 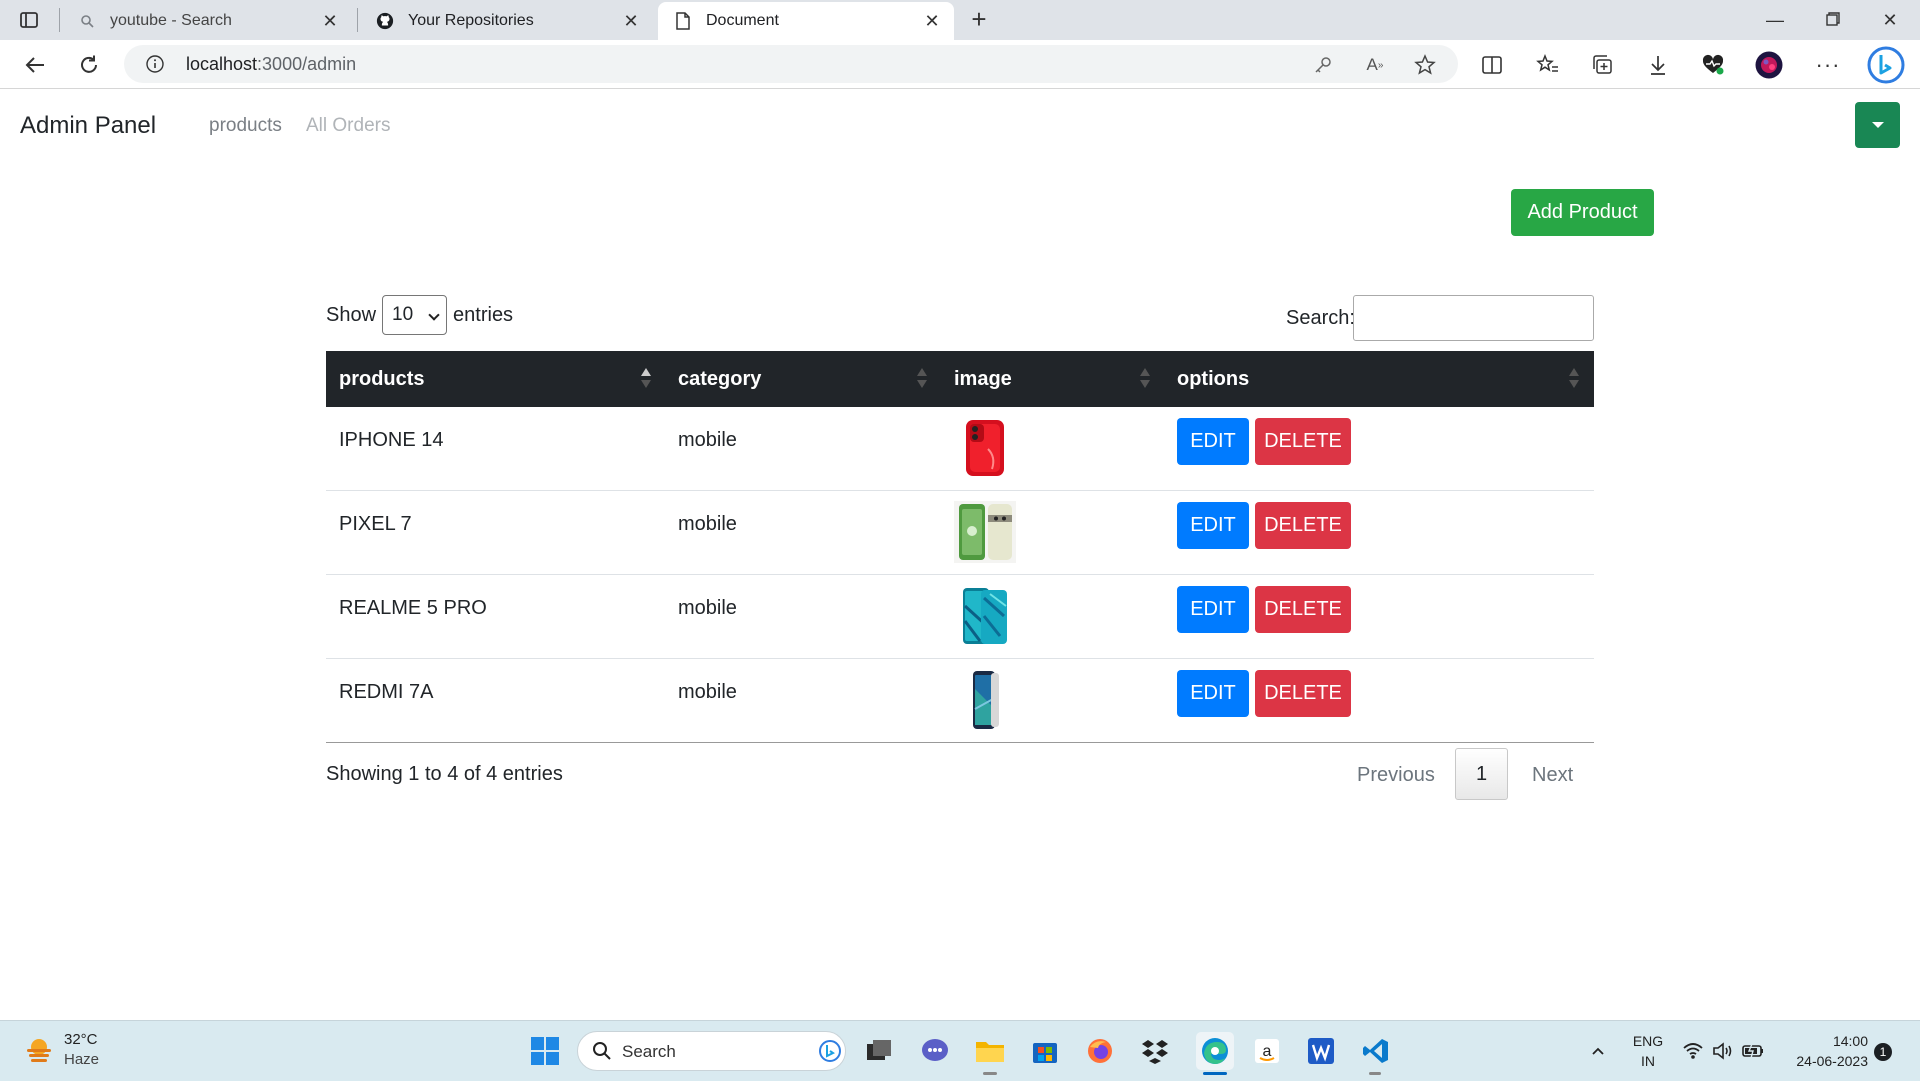 What do you see at coordinates (1213, 379) in the screenshot?
I see `column-header-options: options` at bounding box center [1213, 379].